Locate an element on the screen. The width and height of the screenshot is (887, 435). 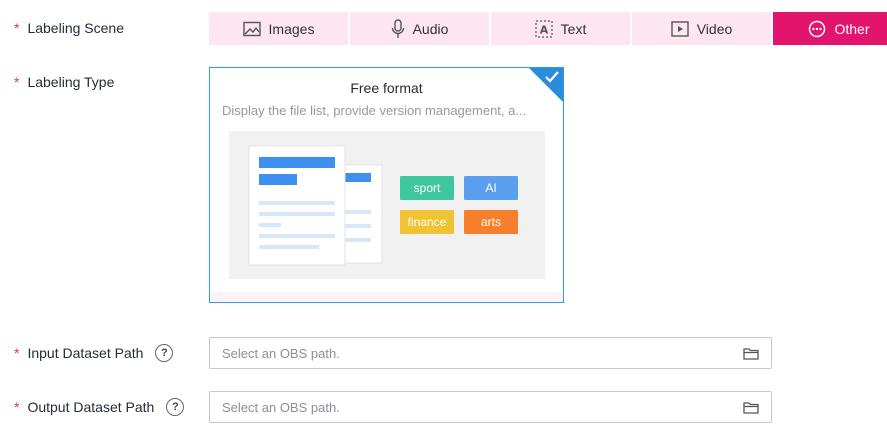
tab-text: A Text is located at coordinates (560, 28).